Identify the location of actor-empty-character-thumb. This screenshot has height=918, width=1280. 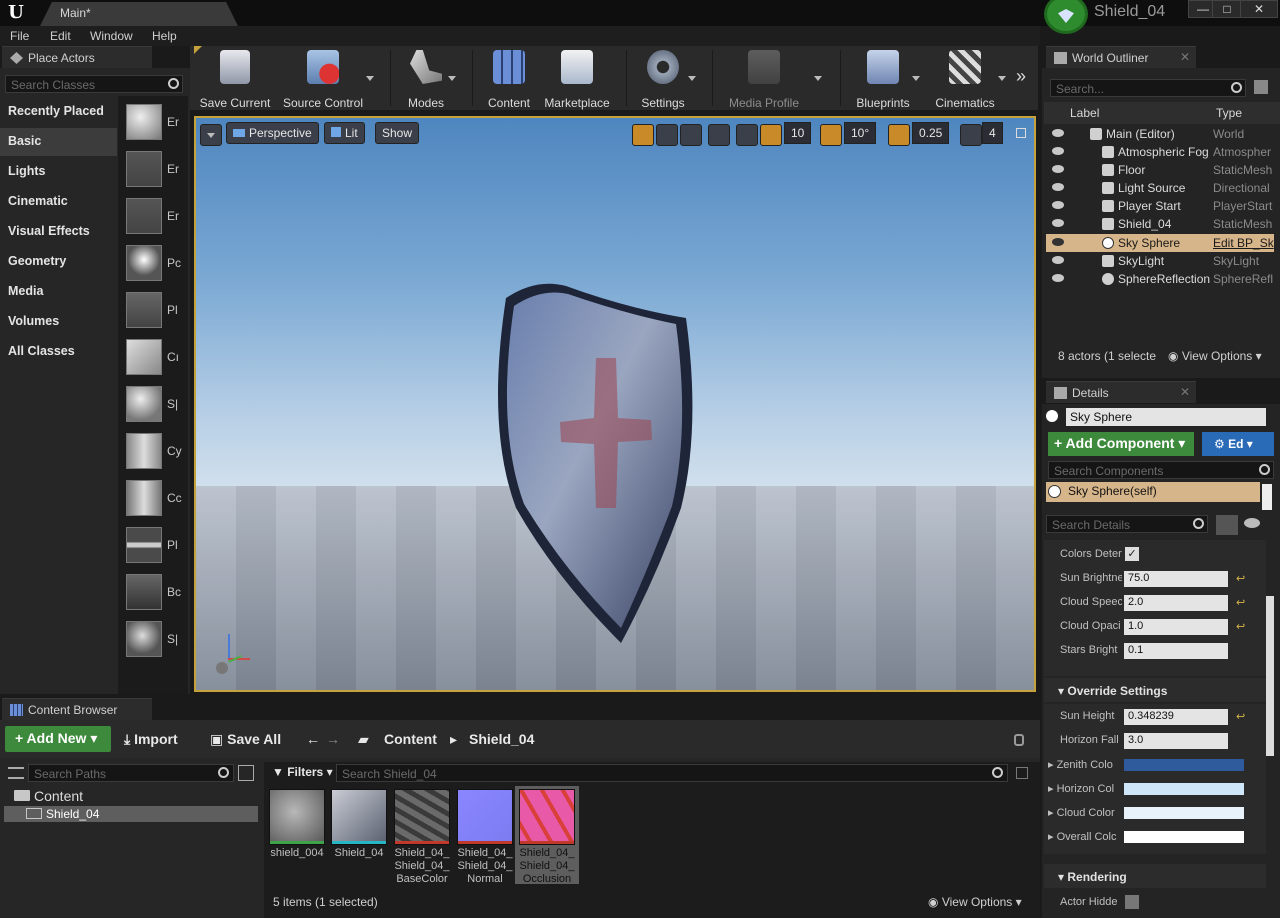
(144, 169).